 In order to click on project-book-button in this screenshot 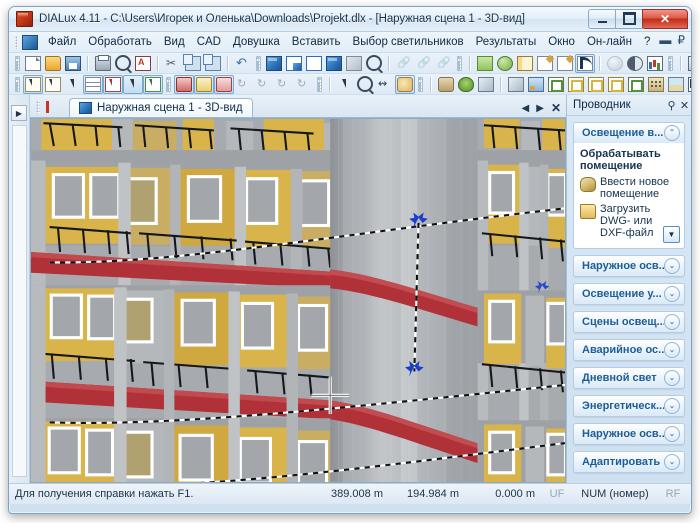, I will do `click(525, 63)`.